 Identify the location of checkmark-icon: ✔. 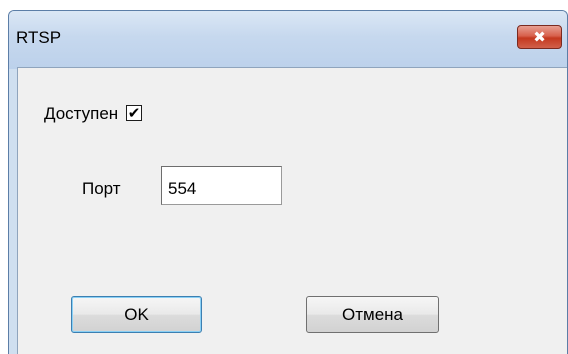
(134, 113).